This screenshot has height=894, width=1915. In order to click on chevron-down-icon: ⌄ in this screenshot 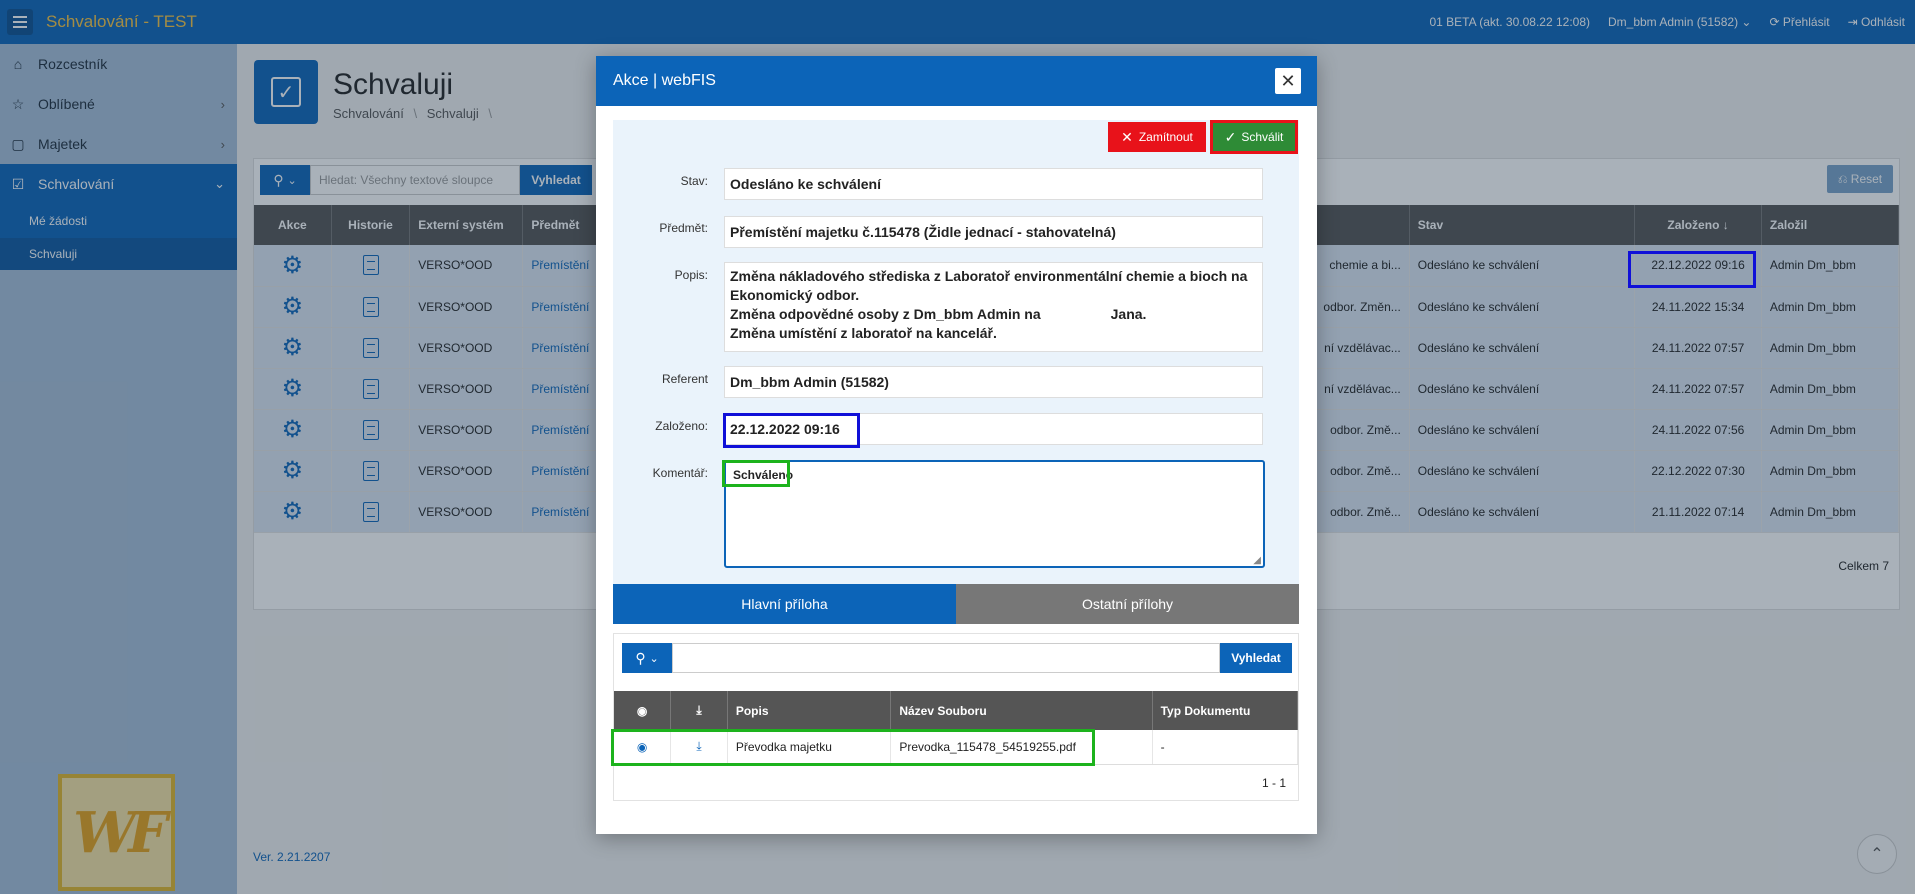, I will do `click(654, 658)`.